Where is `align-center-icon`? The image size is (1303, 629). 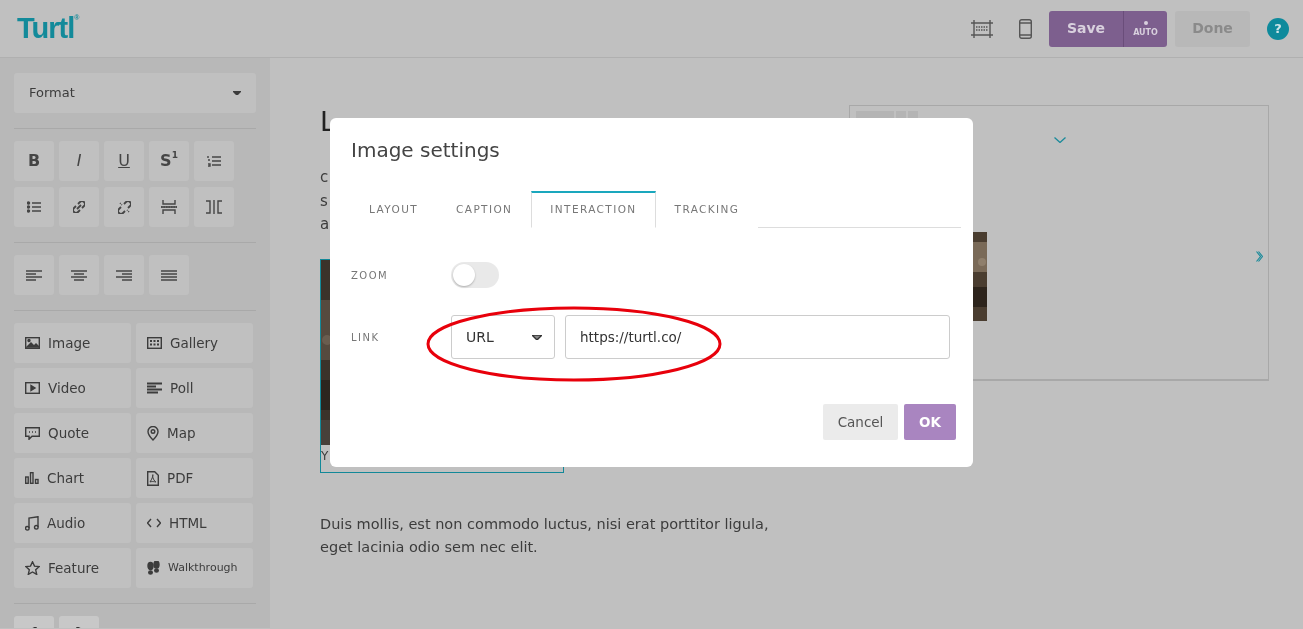
align-center-icon is located at coordinates (79, 275).